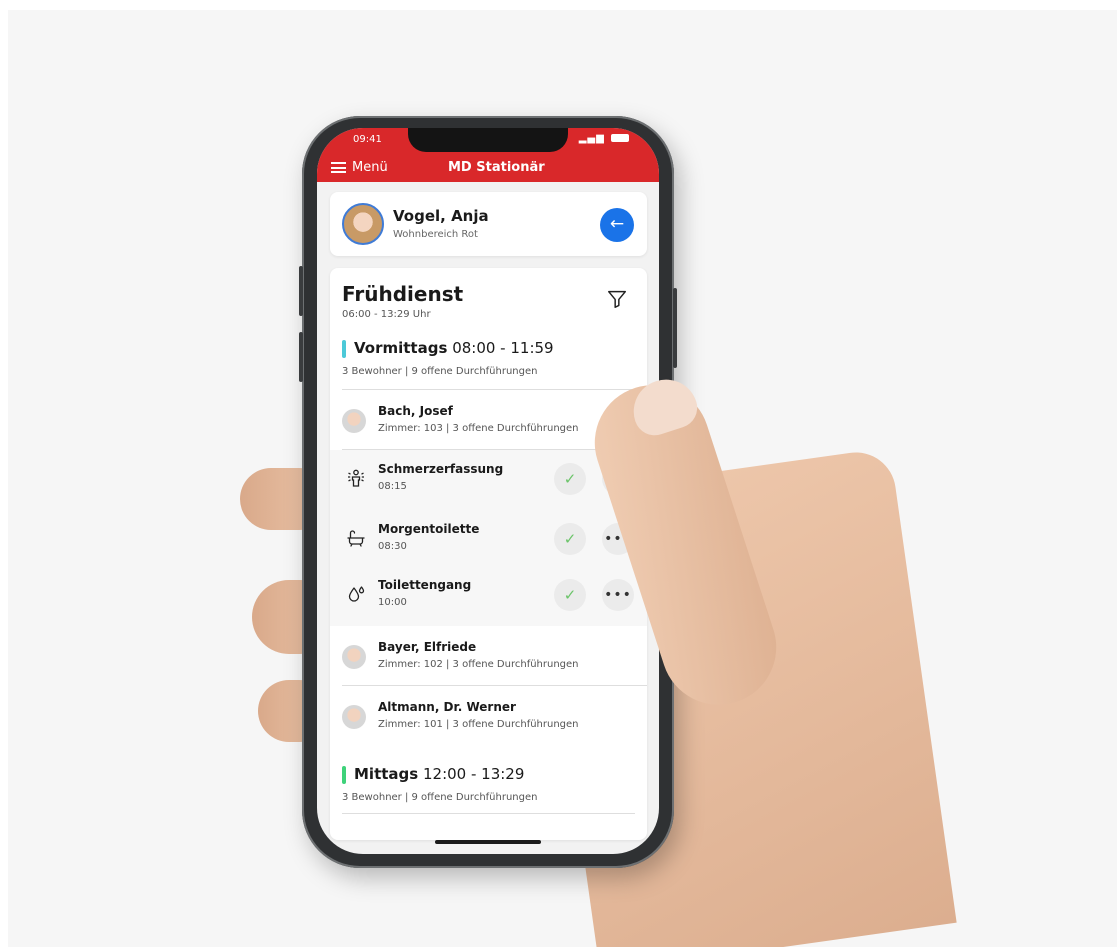 Image resolution: width=1117 pixels, height=947 pixels. What do you see at coordinates (401, 348) in the screenshot?
I see `section-name: Vormittags` at bounding box center [401, 348].